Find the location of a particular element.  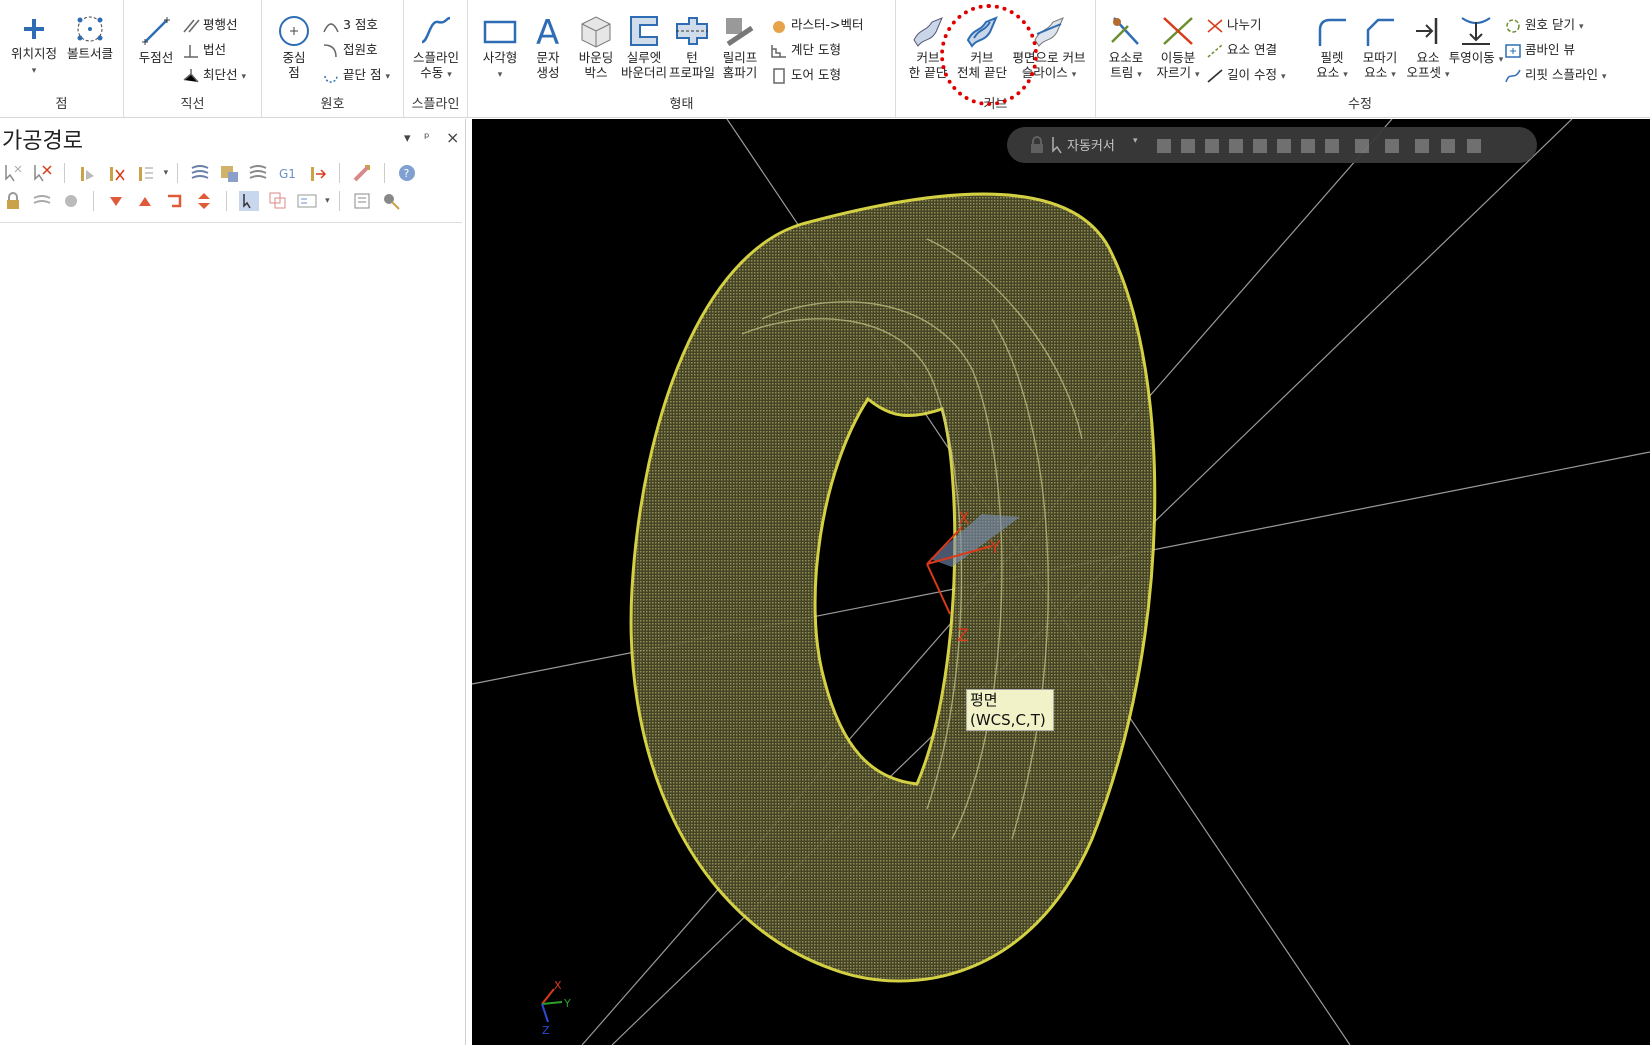

svg-text: A is located at coordinates (547, 31).